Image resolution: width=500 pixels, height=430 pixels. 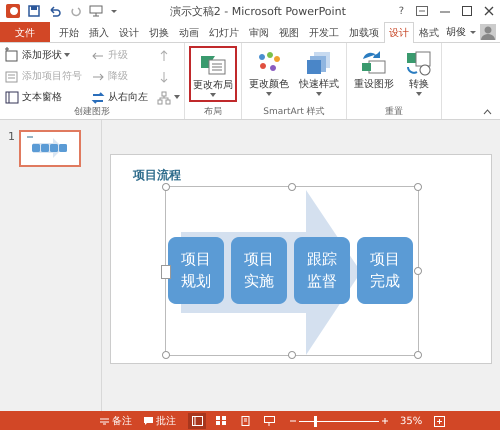 I want to click on ribbon-display-icon, so click(x=422, y=11).